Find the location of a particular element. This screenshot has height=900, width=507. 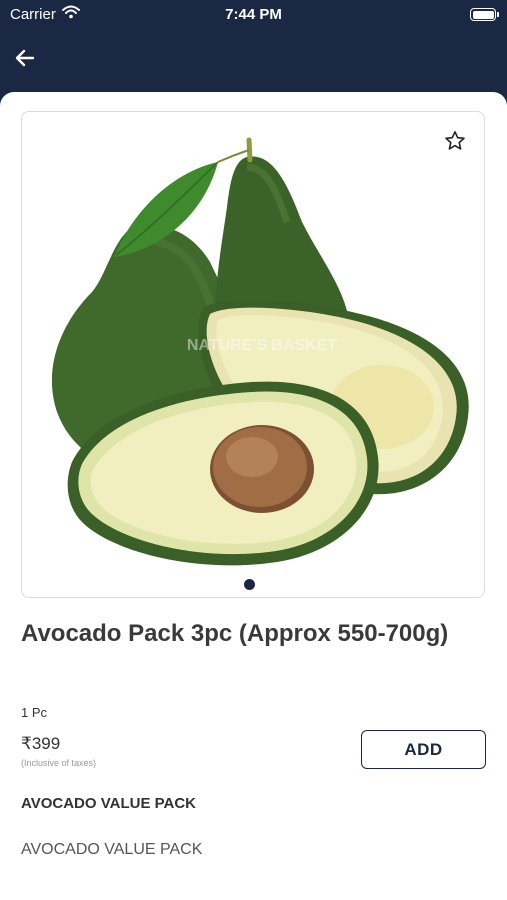

description-heading: AVOCADO VALUE PACK is located at coordinates (109, 803).